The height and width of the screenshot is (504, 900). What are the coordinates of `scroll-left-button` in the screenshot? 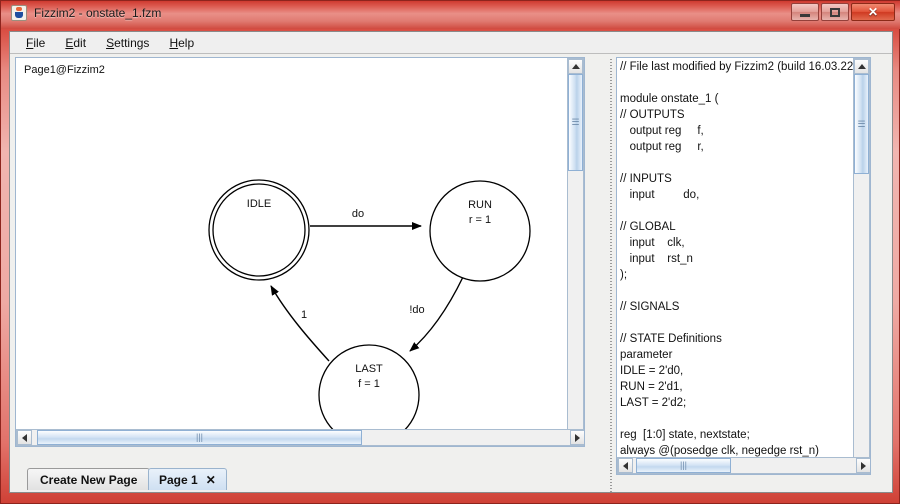 It's located at (24, 437).